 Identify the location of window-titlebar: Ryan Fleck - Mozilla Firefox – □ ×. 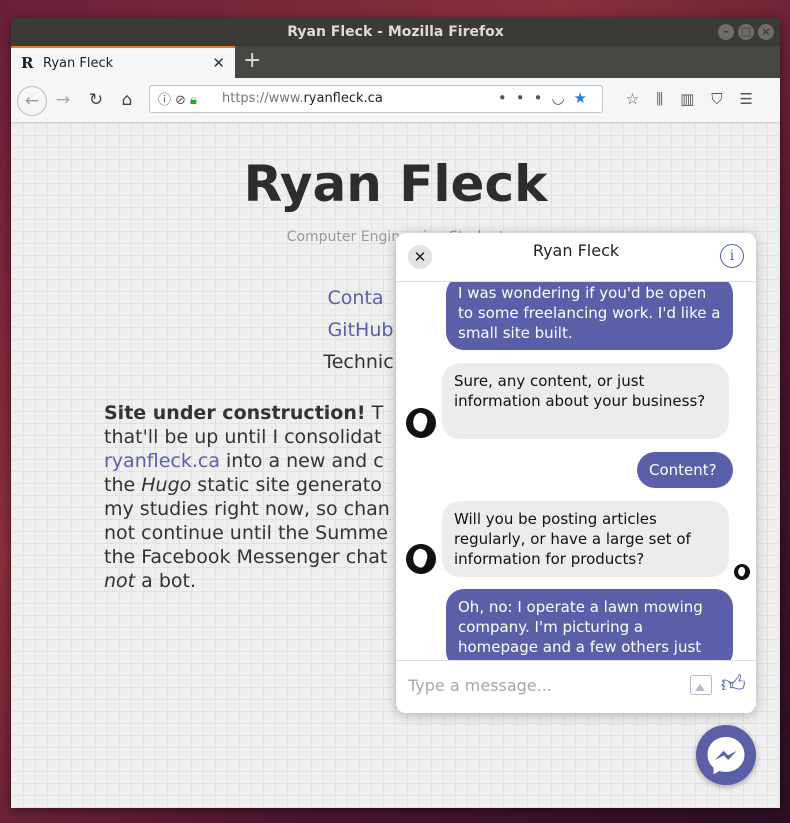
(395, 32).